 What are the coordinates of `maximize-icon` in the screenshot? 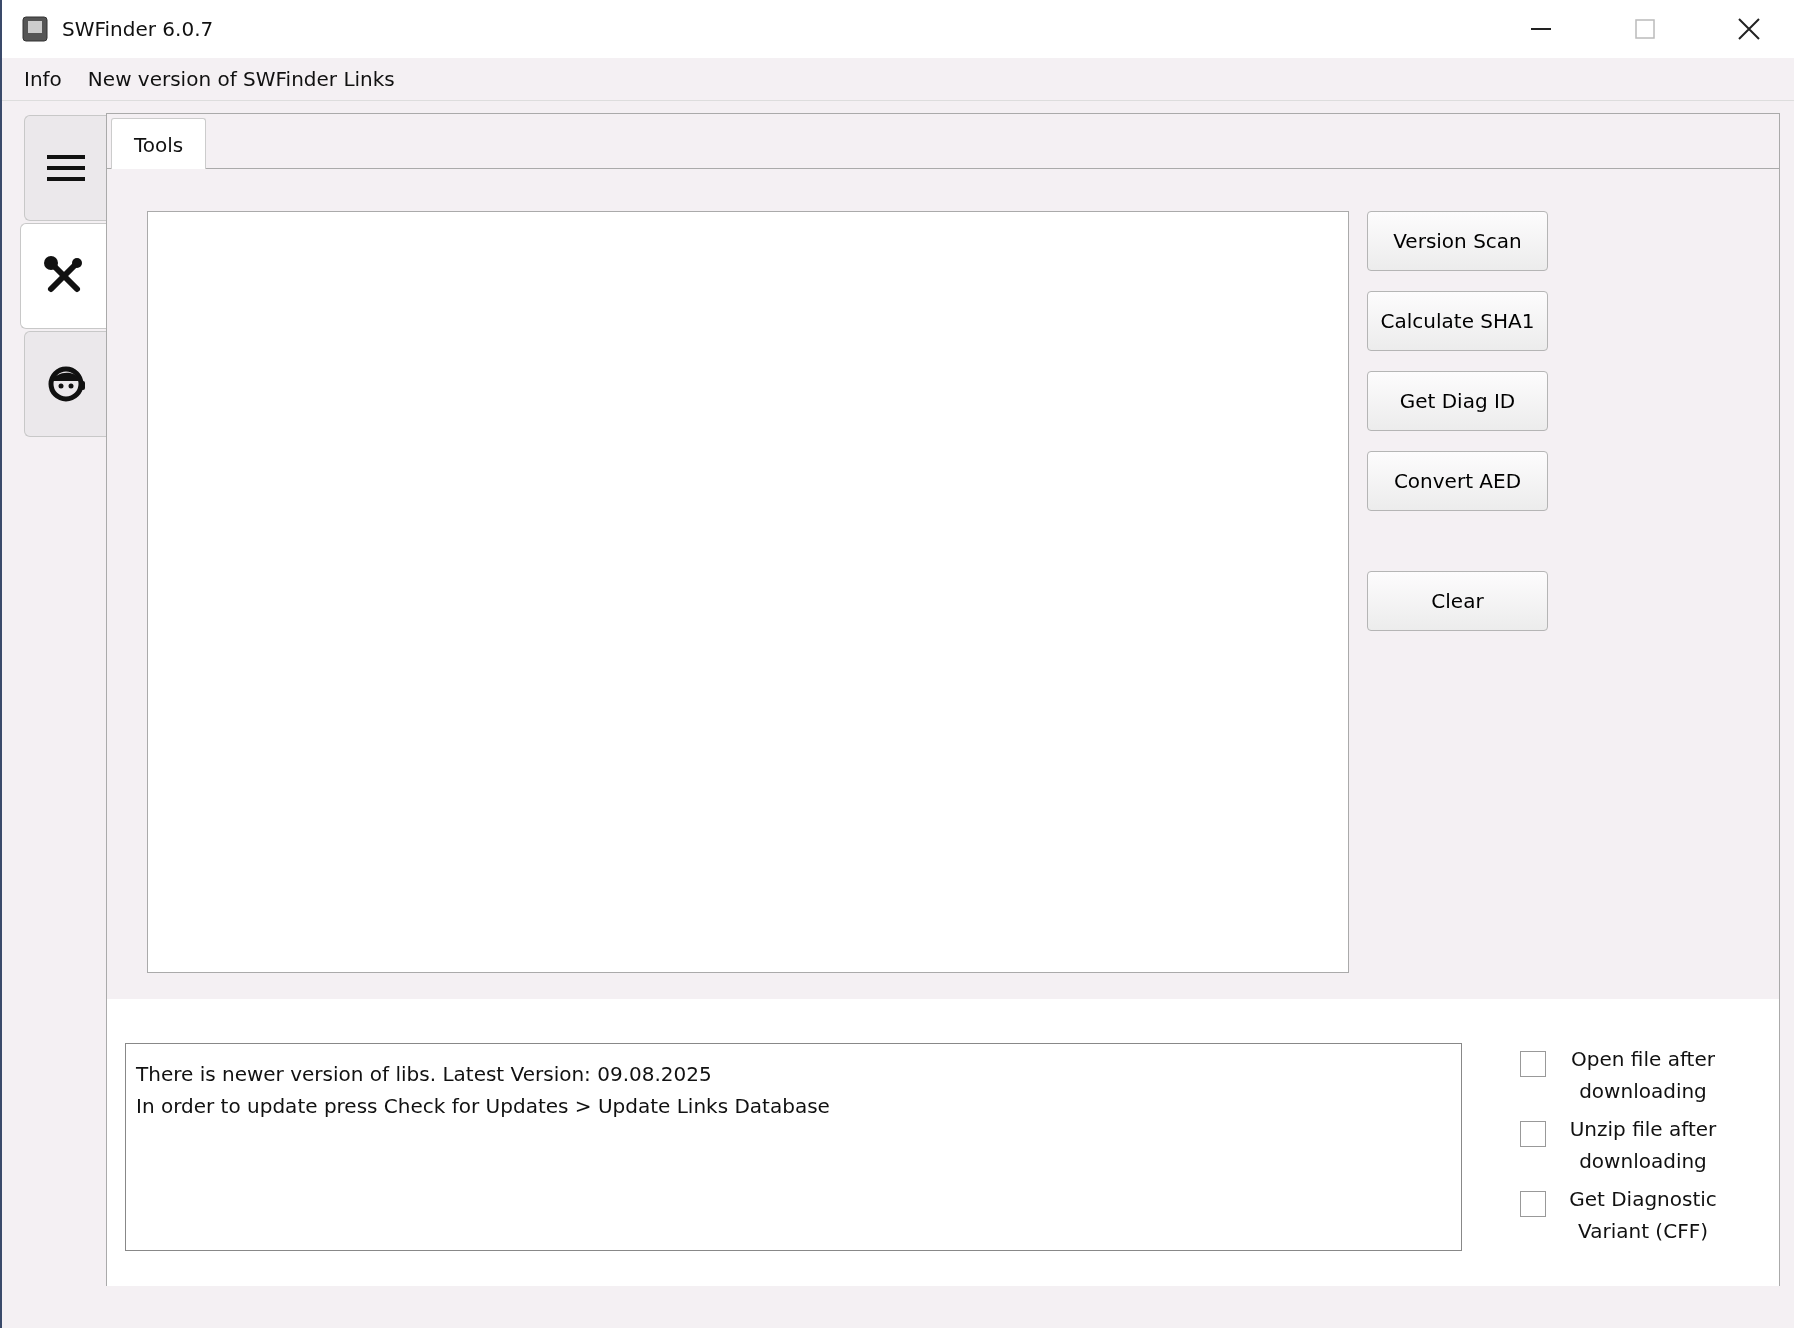 It's located at (1645, 29).